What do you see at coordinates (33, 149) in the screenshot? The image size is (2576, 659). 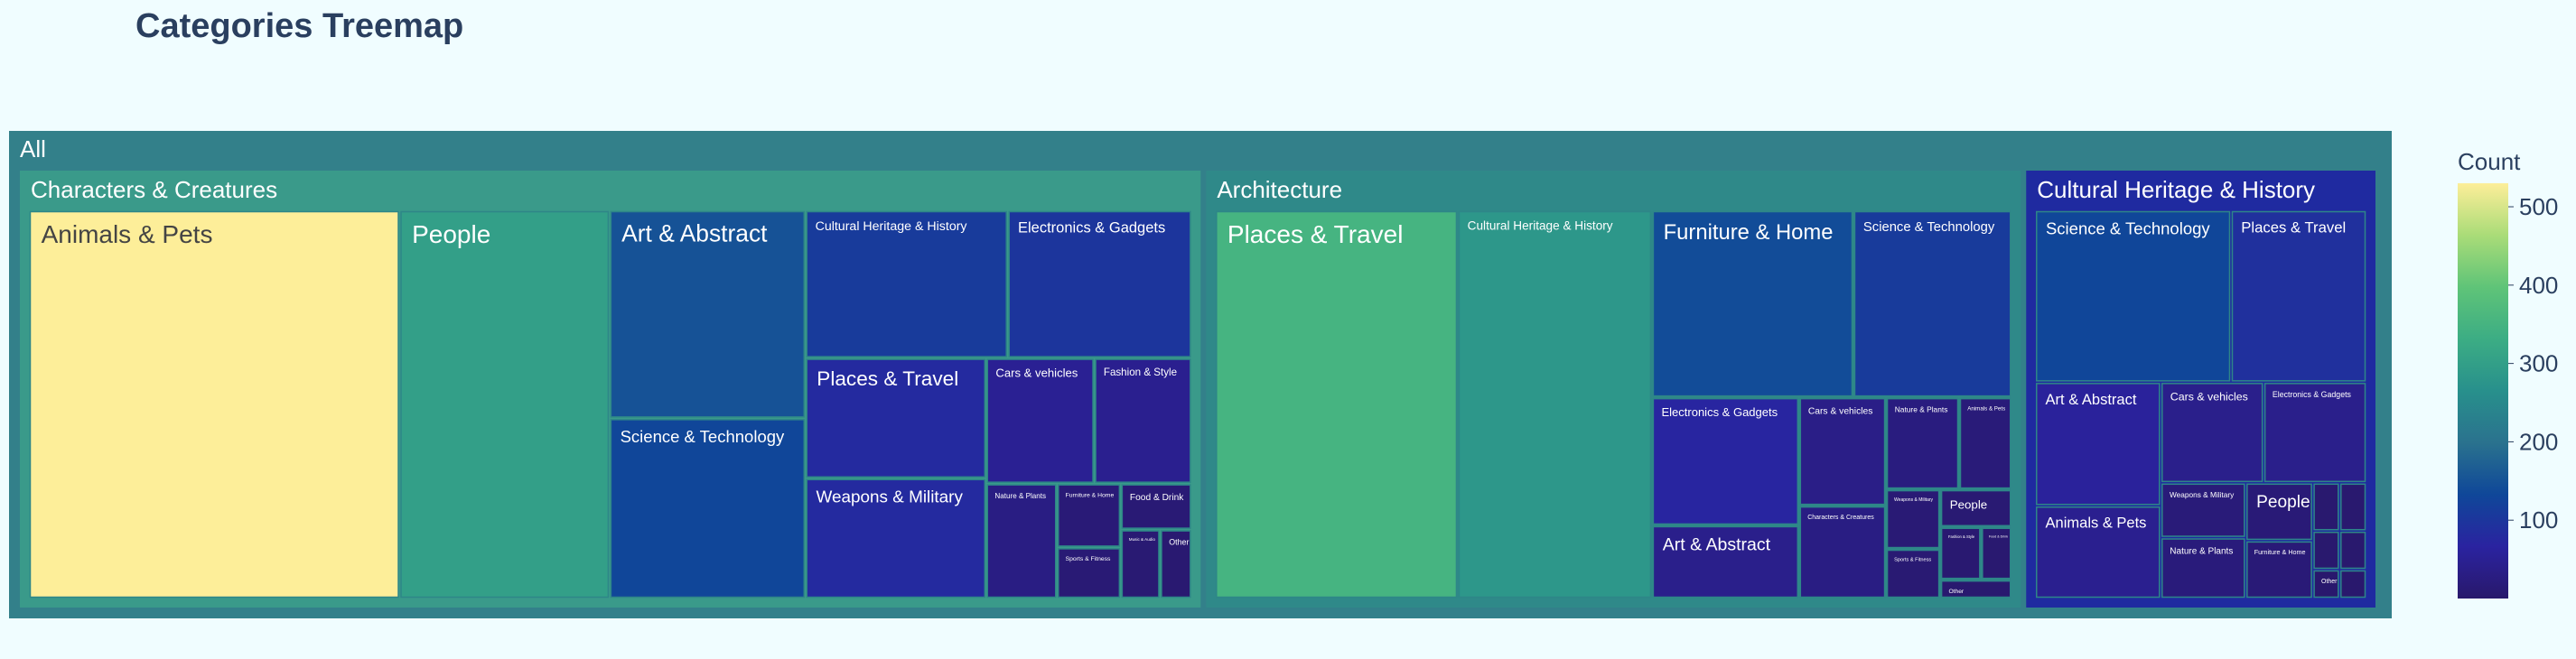 I see `treemap-root-label: All` at bounding box center [33, 149].